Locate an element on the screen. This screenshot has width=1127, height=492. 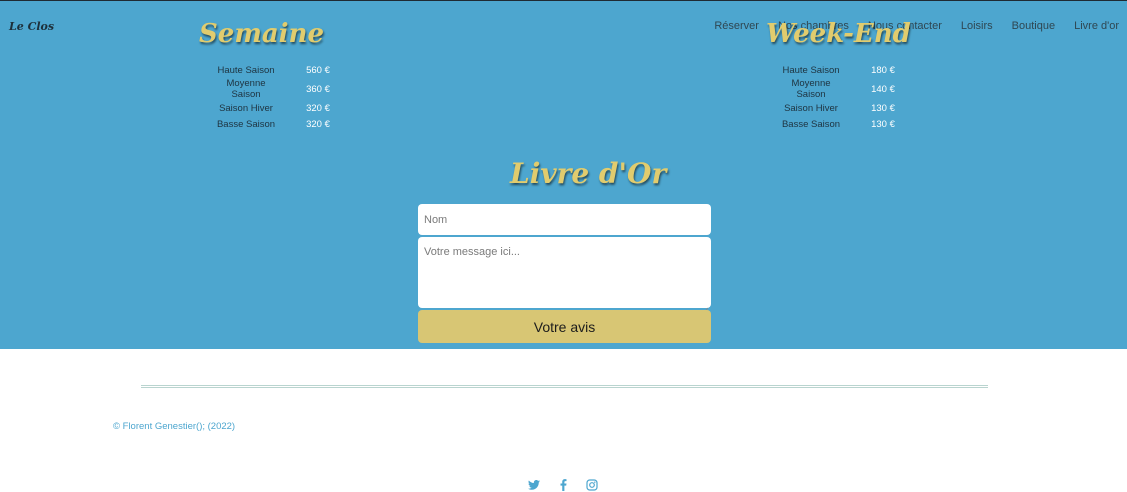
message-textarea is located at coordinates (564, 272).